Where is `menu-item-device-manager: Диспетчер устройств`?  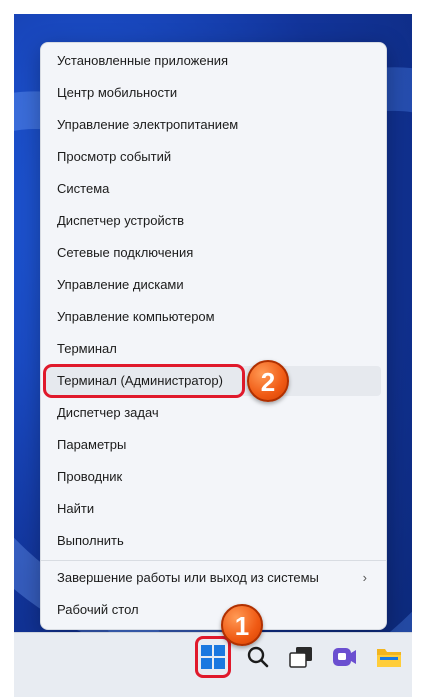 menu-item-device-manager: Диспетчер устройств is located at coordinates (213, 221).